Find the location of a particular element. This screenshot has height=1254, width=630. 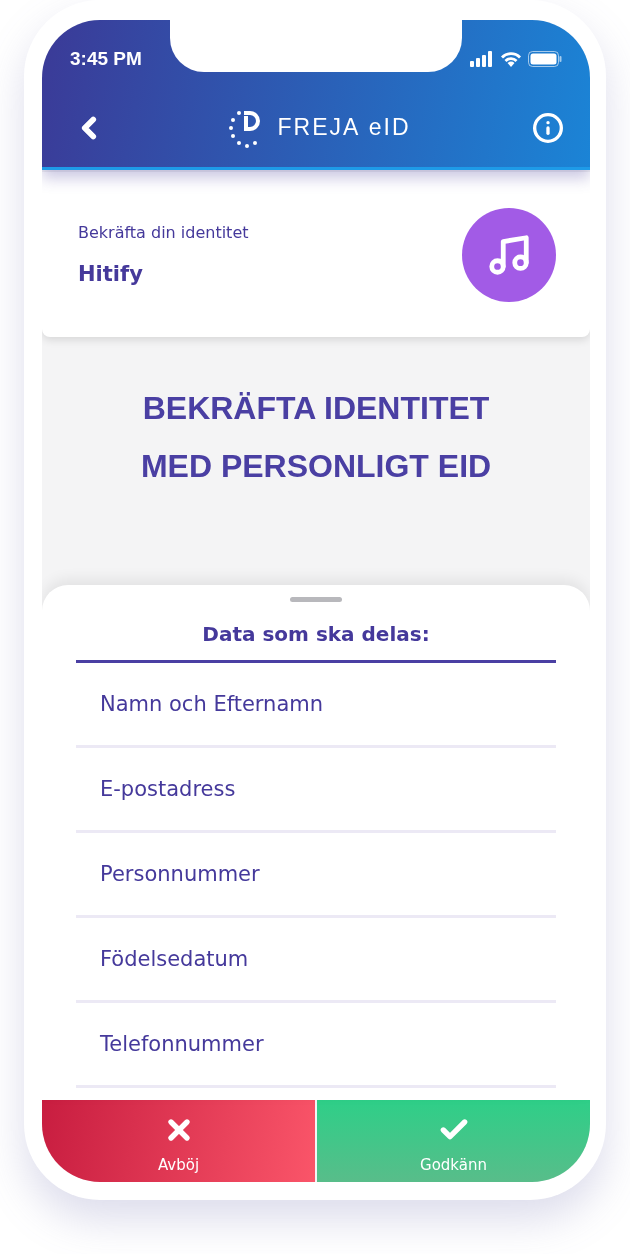

data-item: Födelsedatum is located at coordinates (316, 960).